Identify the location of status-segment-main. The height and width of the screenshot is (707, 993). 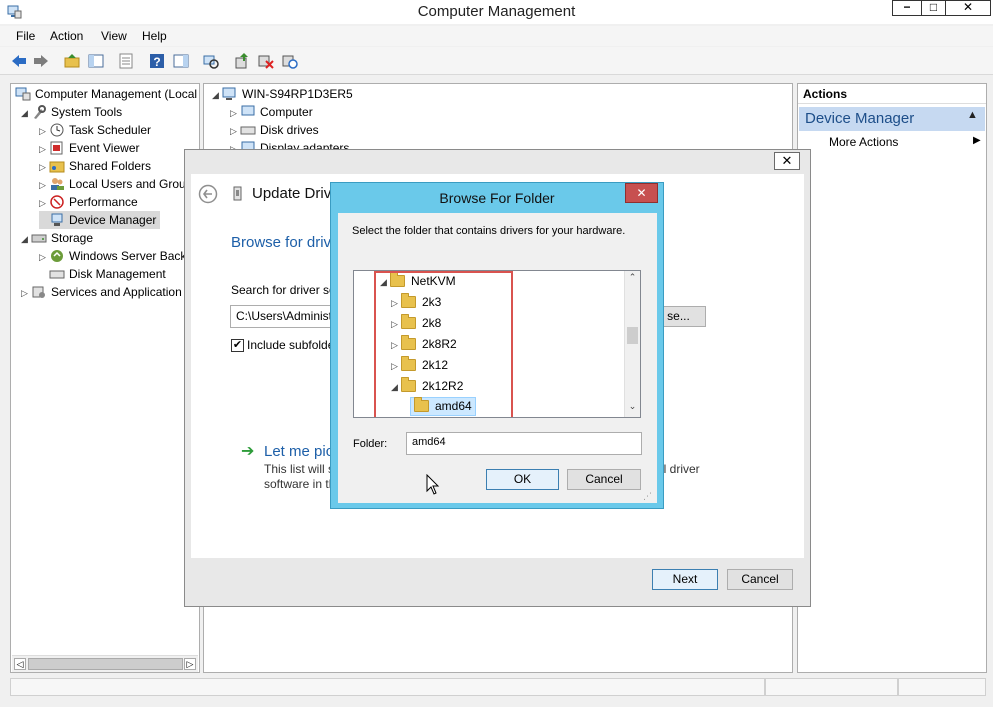
(387, 687).